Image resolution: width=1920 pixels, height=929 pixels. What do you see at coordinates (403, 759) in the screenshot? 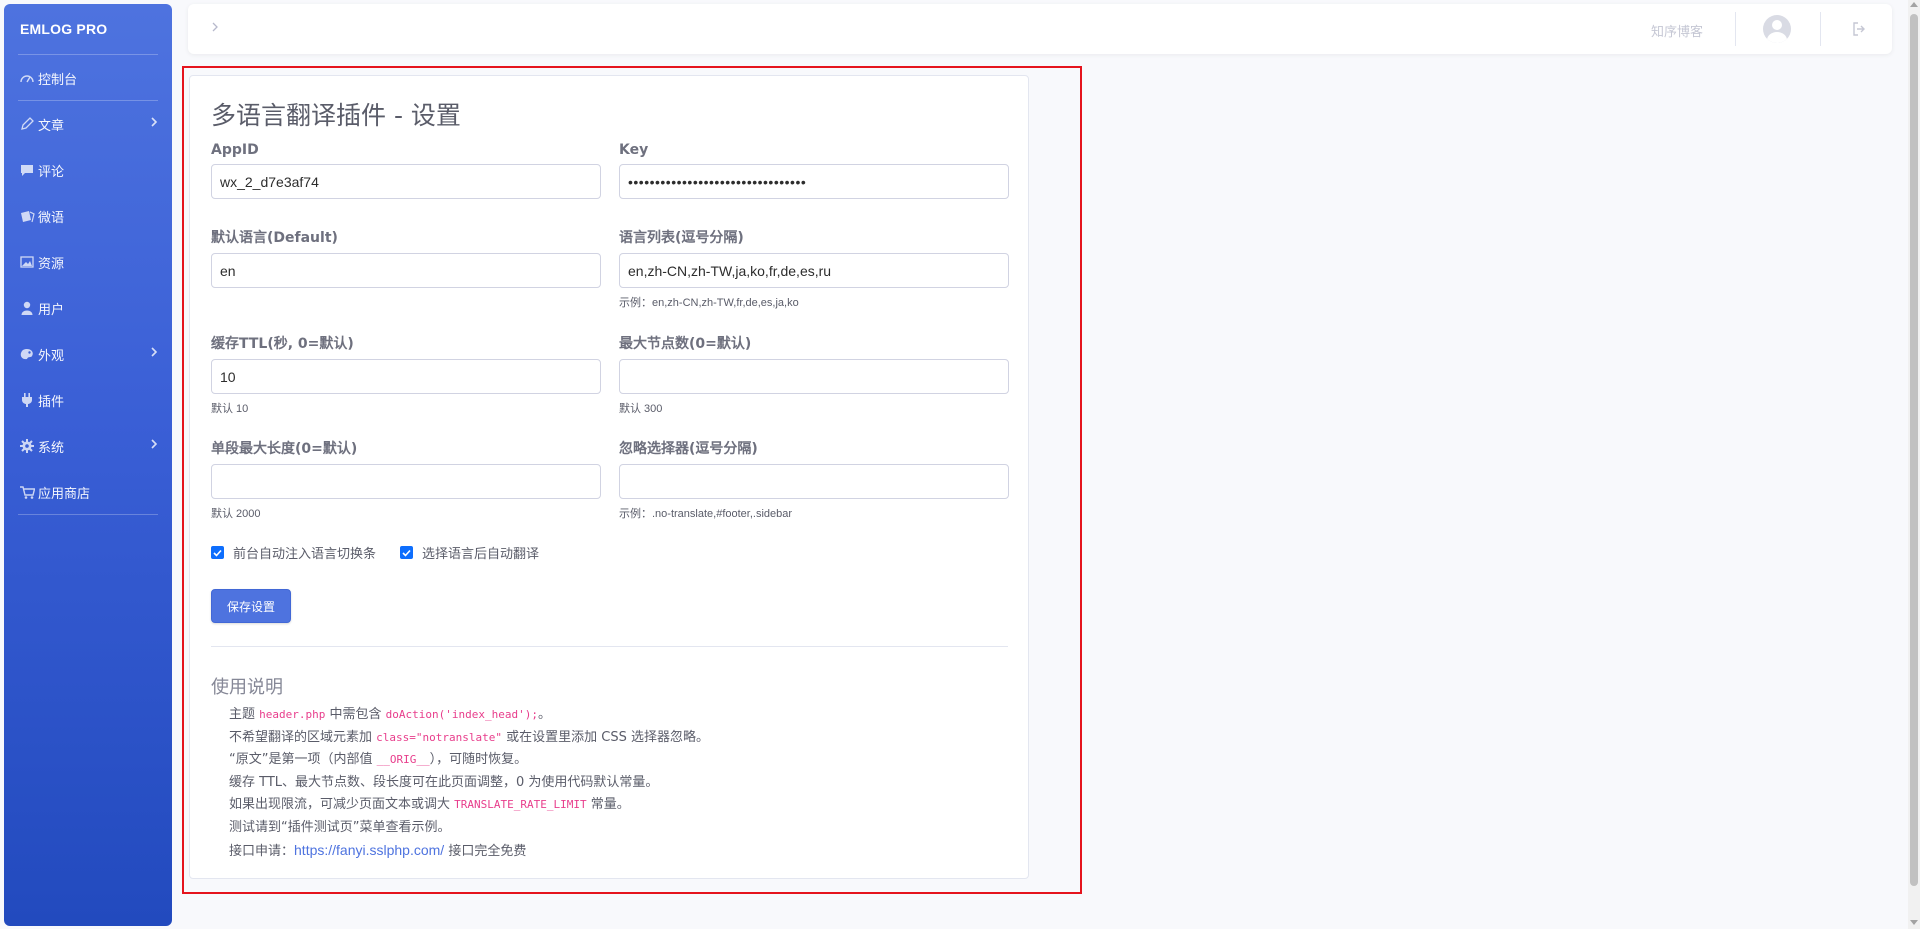
I see `usage-code: __ORIG__` at bounding box center [403, 759].